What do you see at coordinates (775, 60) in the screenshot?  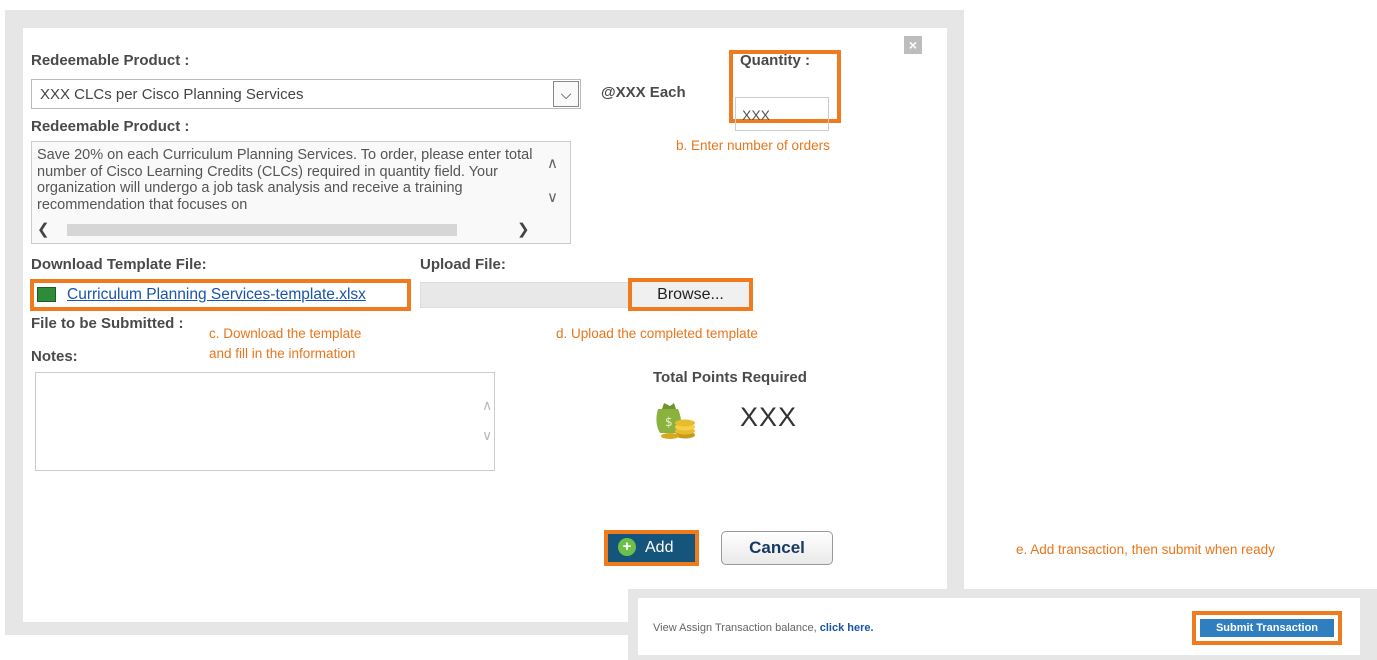 I see `quantity-label: Quantity :` at bounding box center [775, 60].